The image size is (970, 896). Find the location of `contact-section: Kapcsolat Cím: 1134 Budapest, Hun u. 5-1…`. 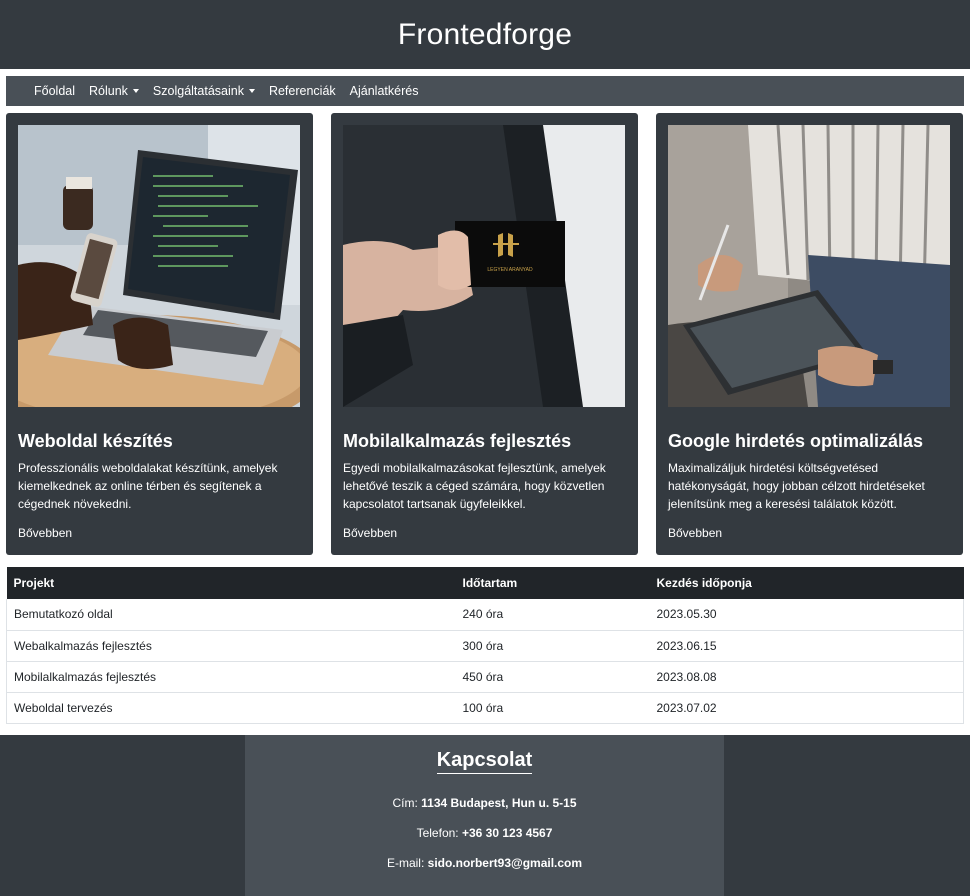

contact-section: Kapcsolat Cím: 1134 Budapest, Hun u. 5-1… is located at coordinates (484, 815).